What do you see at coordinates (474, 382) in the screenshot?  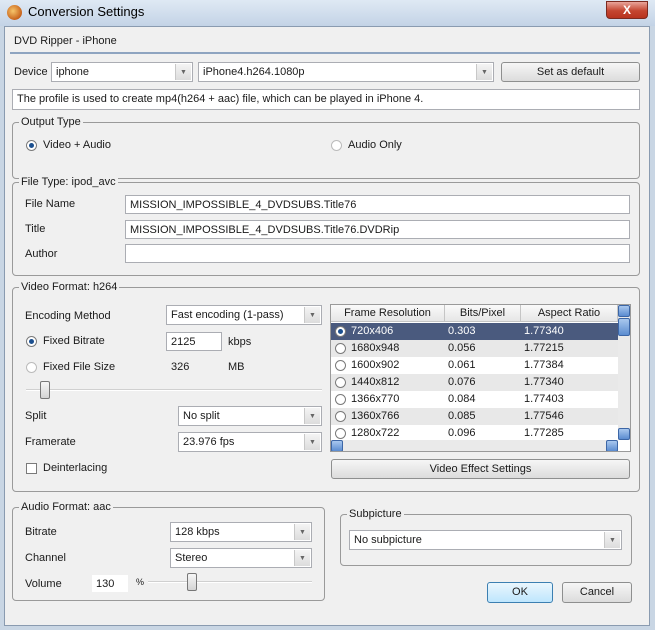 I see `table-row: 1440x812 0.076 1.77340` at bounding box center [474, 382].